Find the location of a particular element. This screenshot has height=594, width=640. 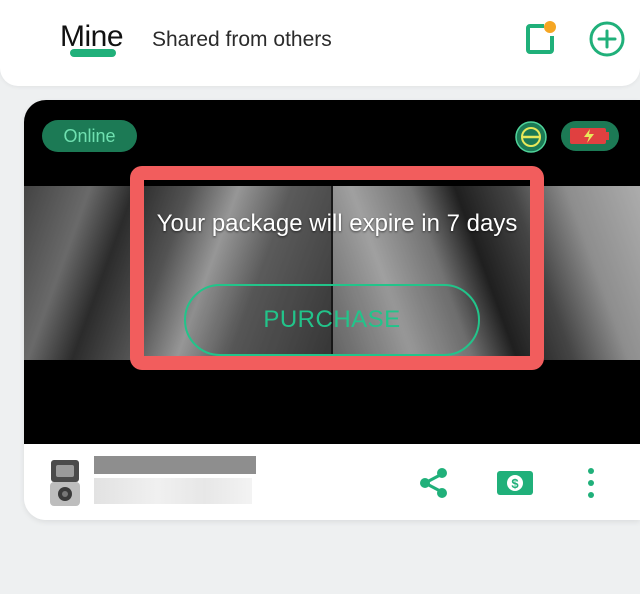

active-tab-indicator is located at coordinates (93, 53).